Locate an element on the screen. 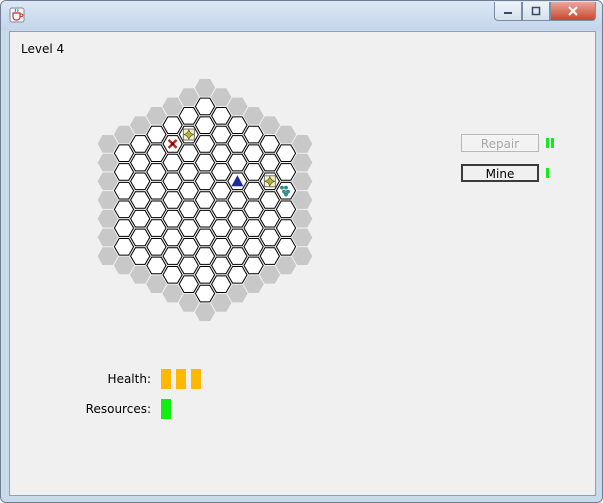 The image size is (603, 503). title-bar is located at coordinates (301, 15).